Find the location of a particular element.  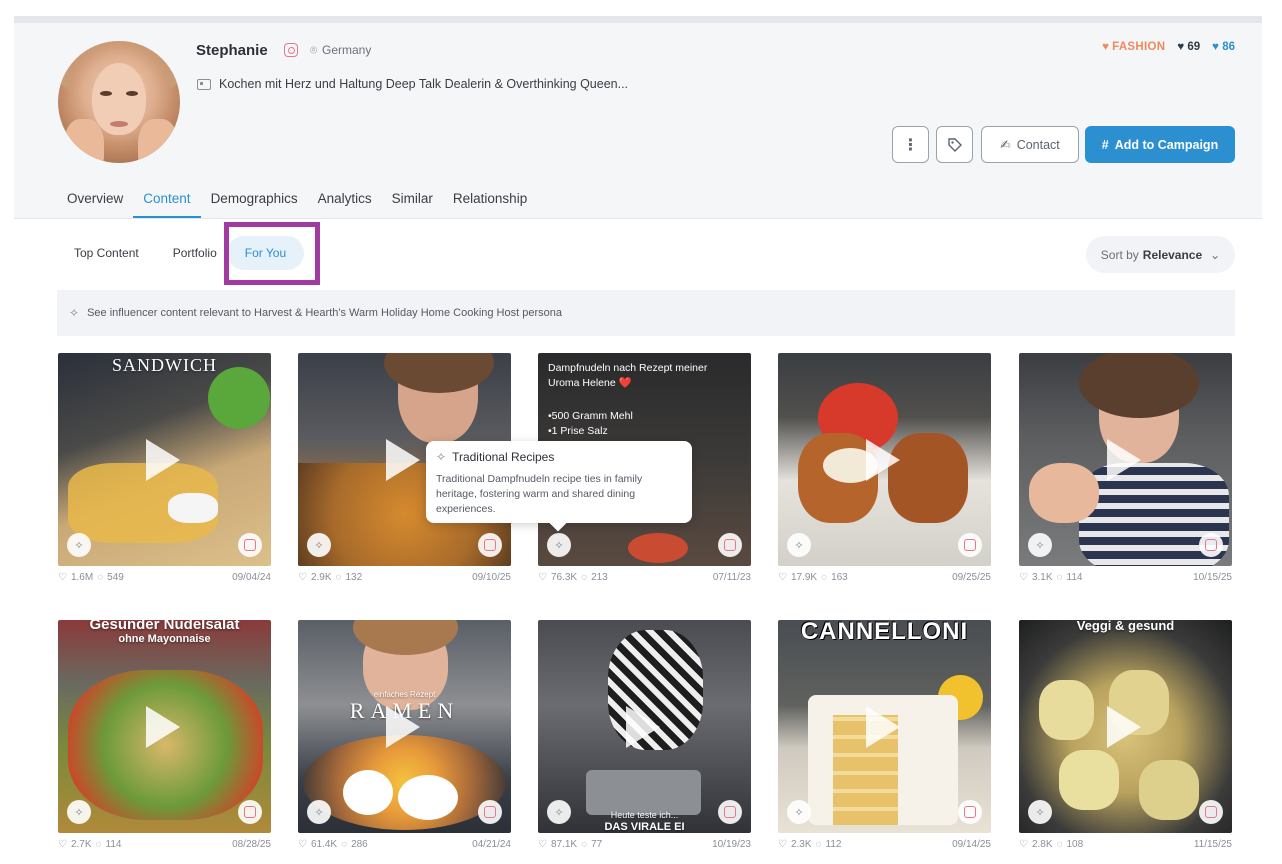

content-card: einfaches Rezept RAMEN ✧ is located at coordinates (404, 726).